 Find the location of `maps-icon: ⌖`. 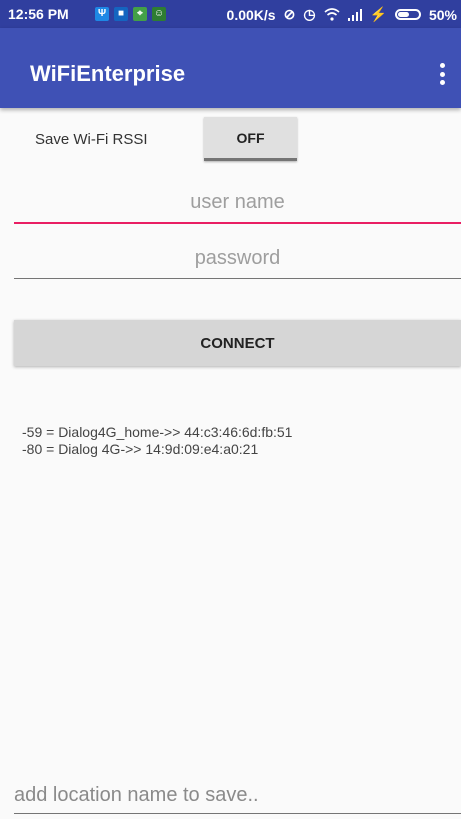

maps-icon: ⌖ is located at coordinates (140, 14).